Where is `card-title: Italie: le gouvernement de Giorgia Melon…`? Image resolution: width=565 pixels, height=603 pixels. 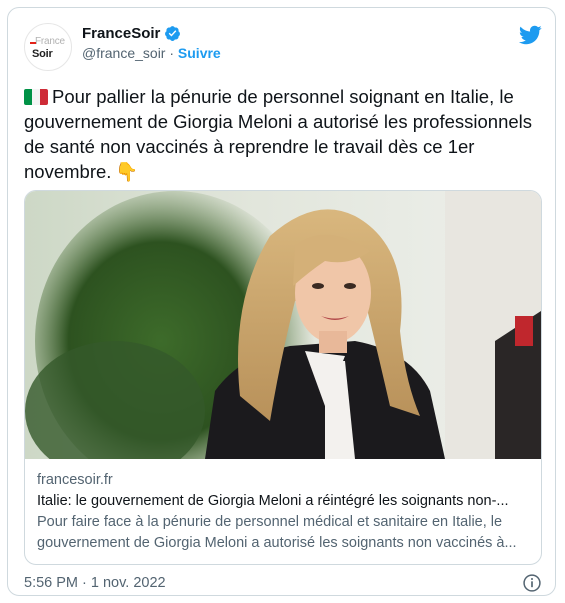 card-title: Italie: le gouvernement de Giorgia Melon… is located at coordinates (284, 501).